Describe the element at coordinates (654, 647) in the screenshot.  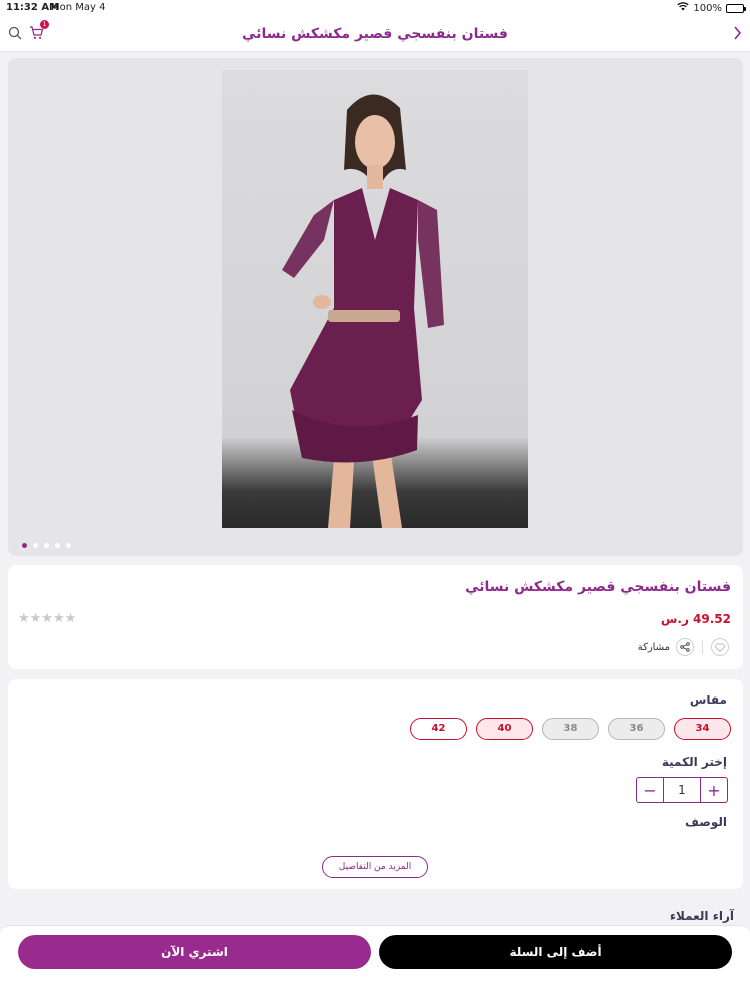
I see `share-label: مشاركة` at that location.